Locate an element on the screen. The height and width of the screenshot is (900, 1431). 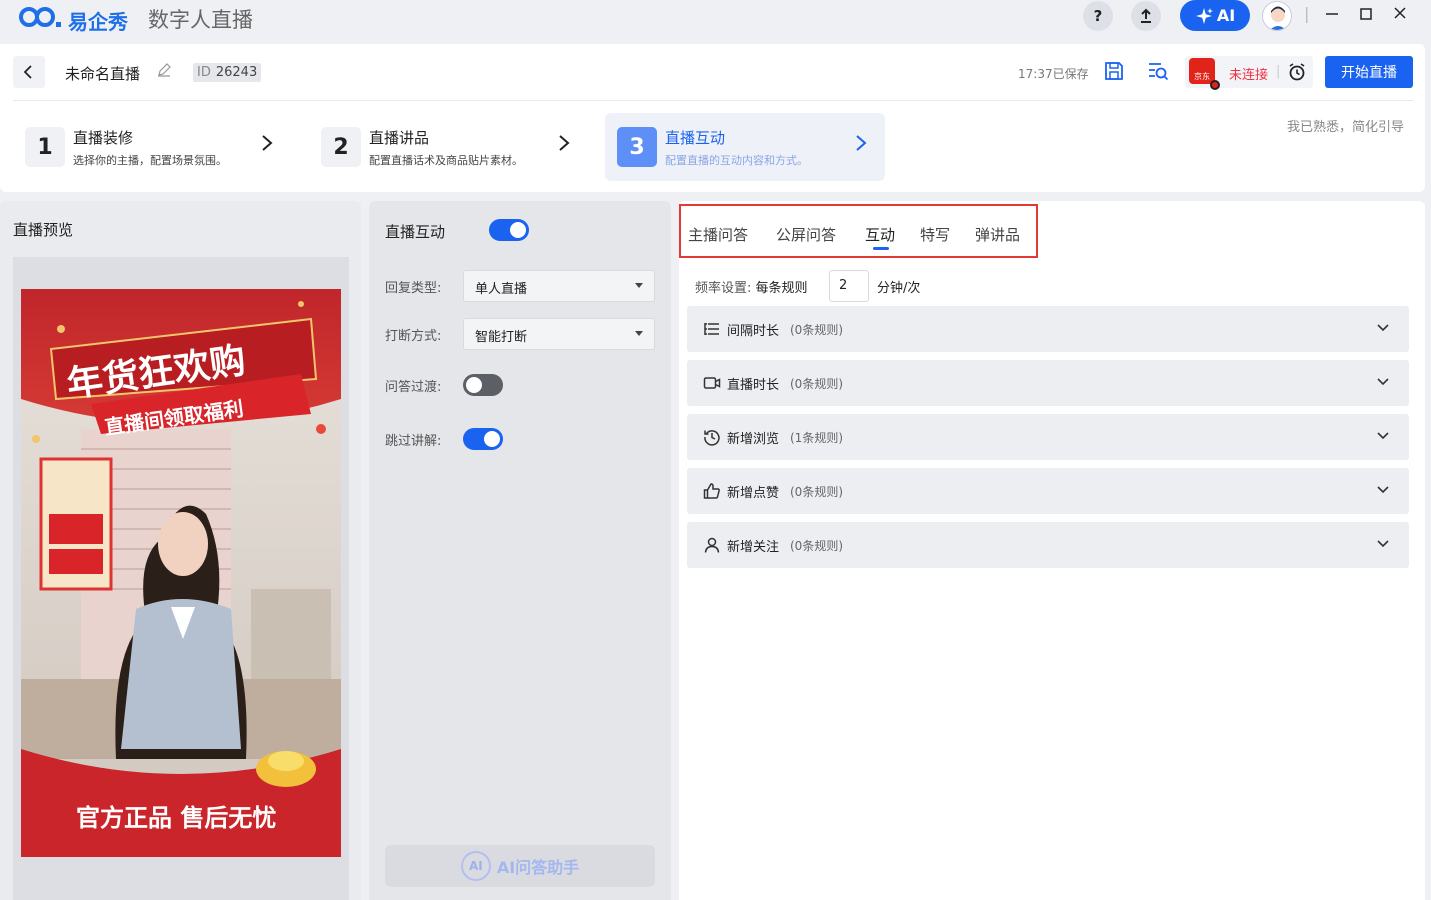
step-title: 直播讲品 is located at coordinates (399, 138).